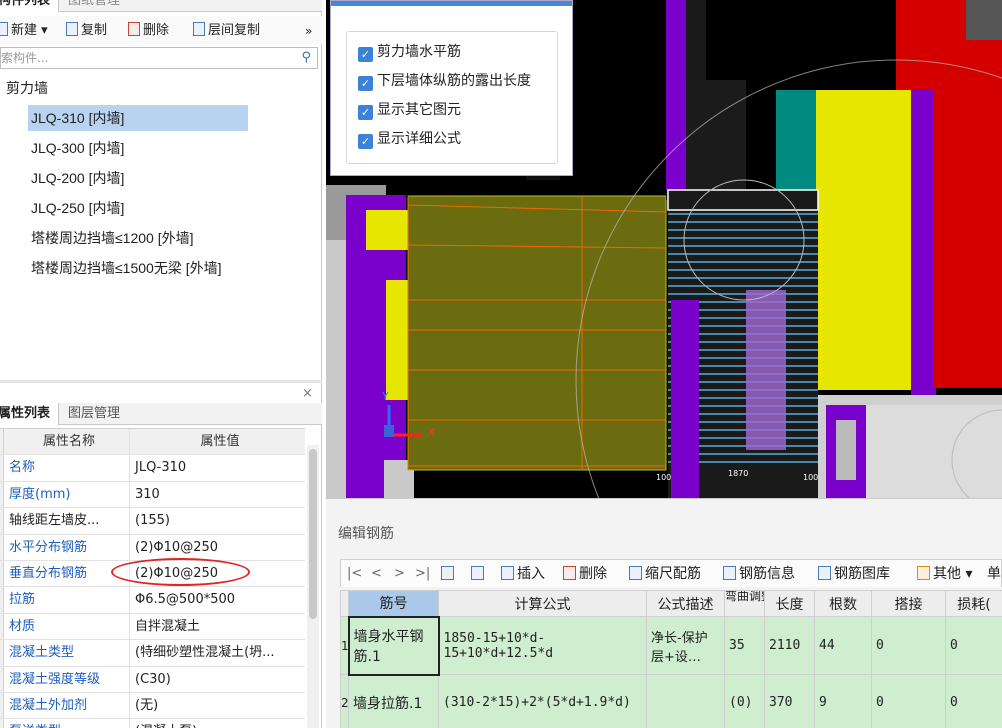 The height and width of the screenshot is (728, 1002). What do you see at coordinates (146, 58) in the screenshot?
I see `search-input` at bounding box center [146, 58].